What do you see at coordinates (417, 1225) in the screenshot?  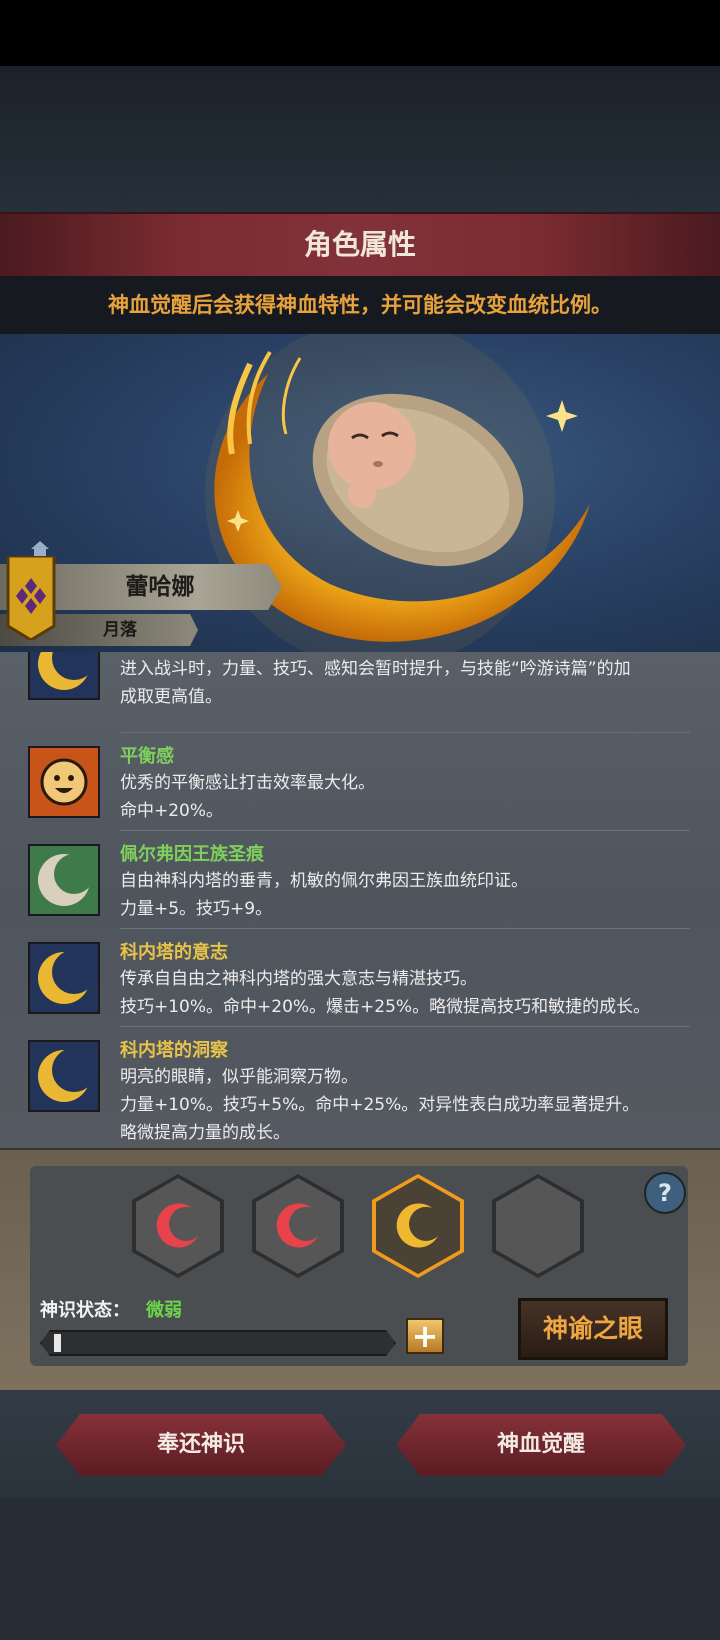 I see `gold-crescent-icon` at bounding box center [417, 1225].